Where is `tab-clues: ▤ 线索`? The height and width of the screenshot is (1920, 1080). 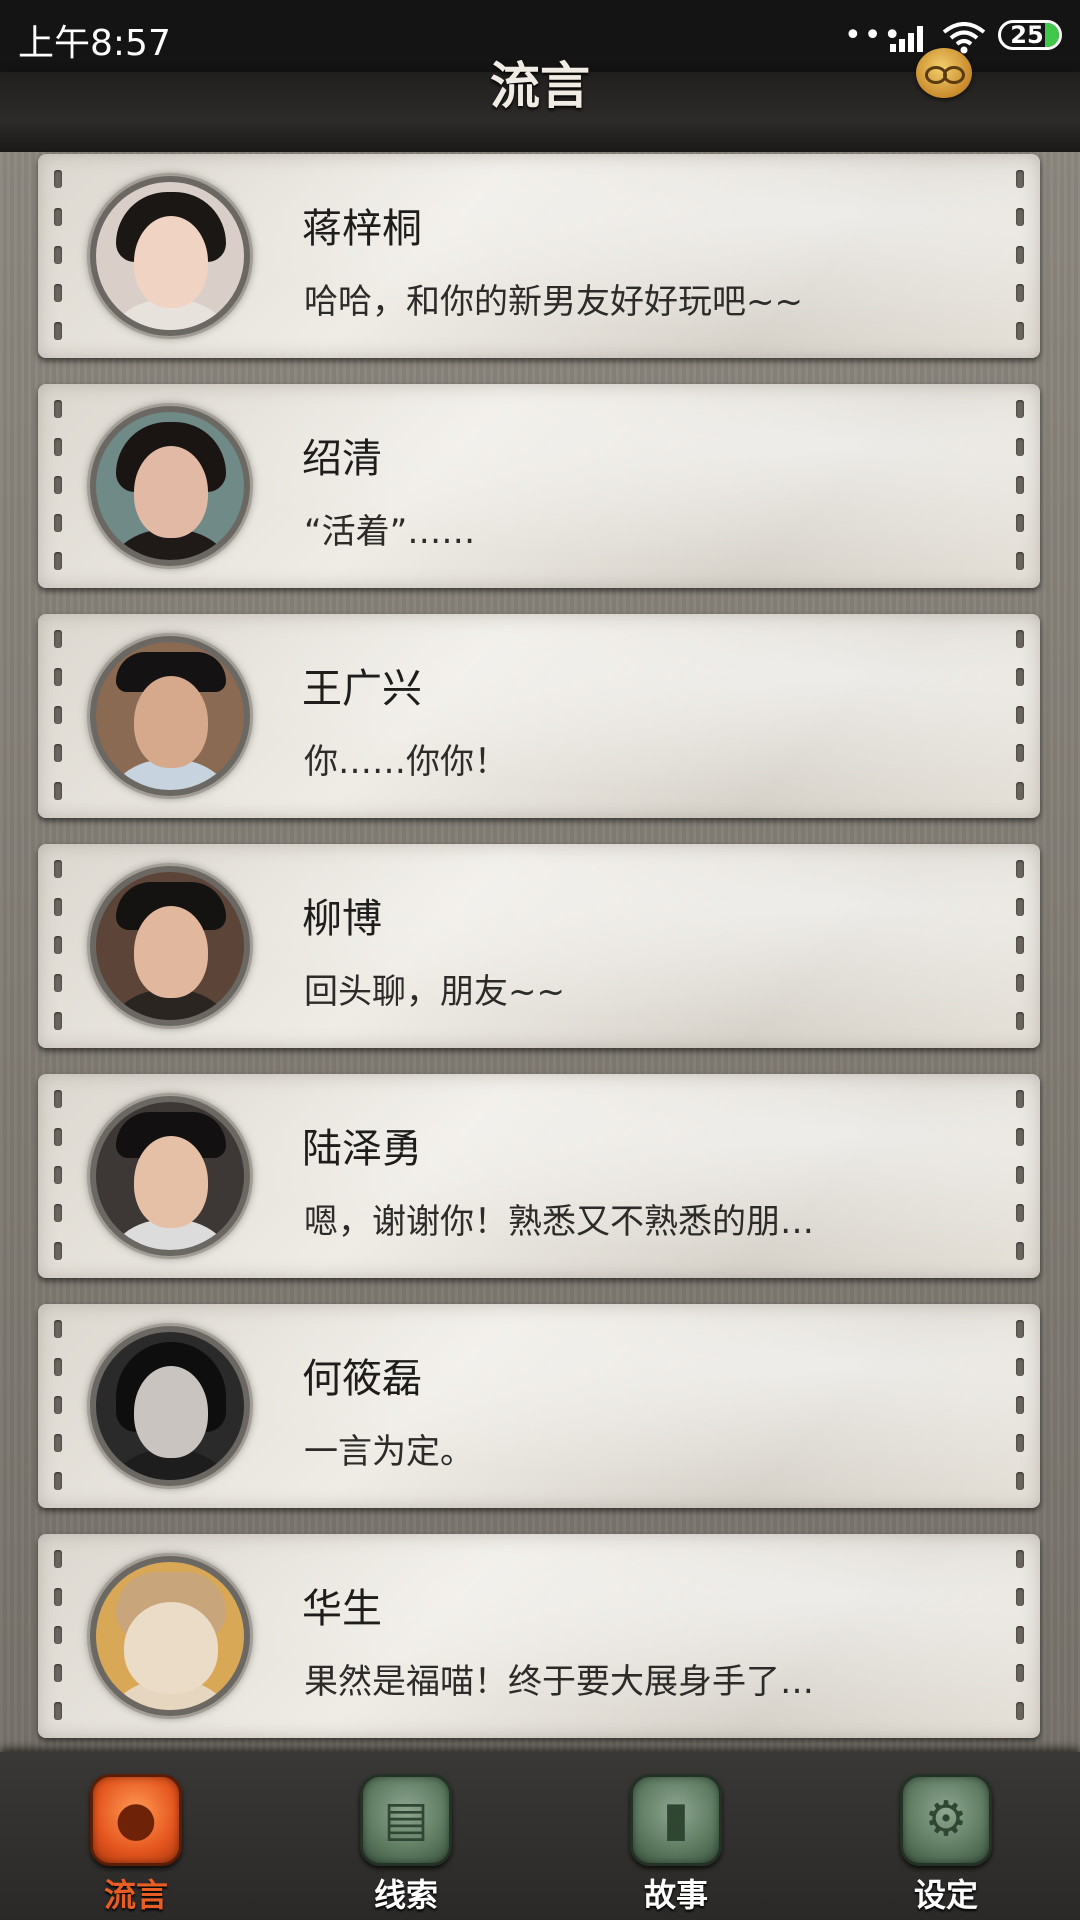
tab-clues: ▤ 线索 is located at coordinates (406, 1844).